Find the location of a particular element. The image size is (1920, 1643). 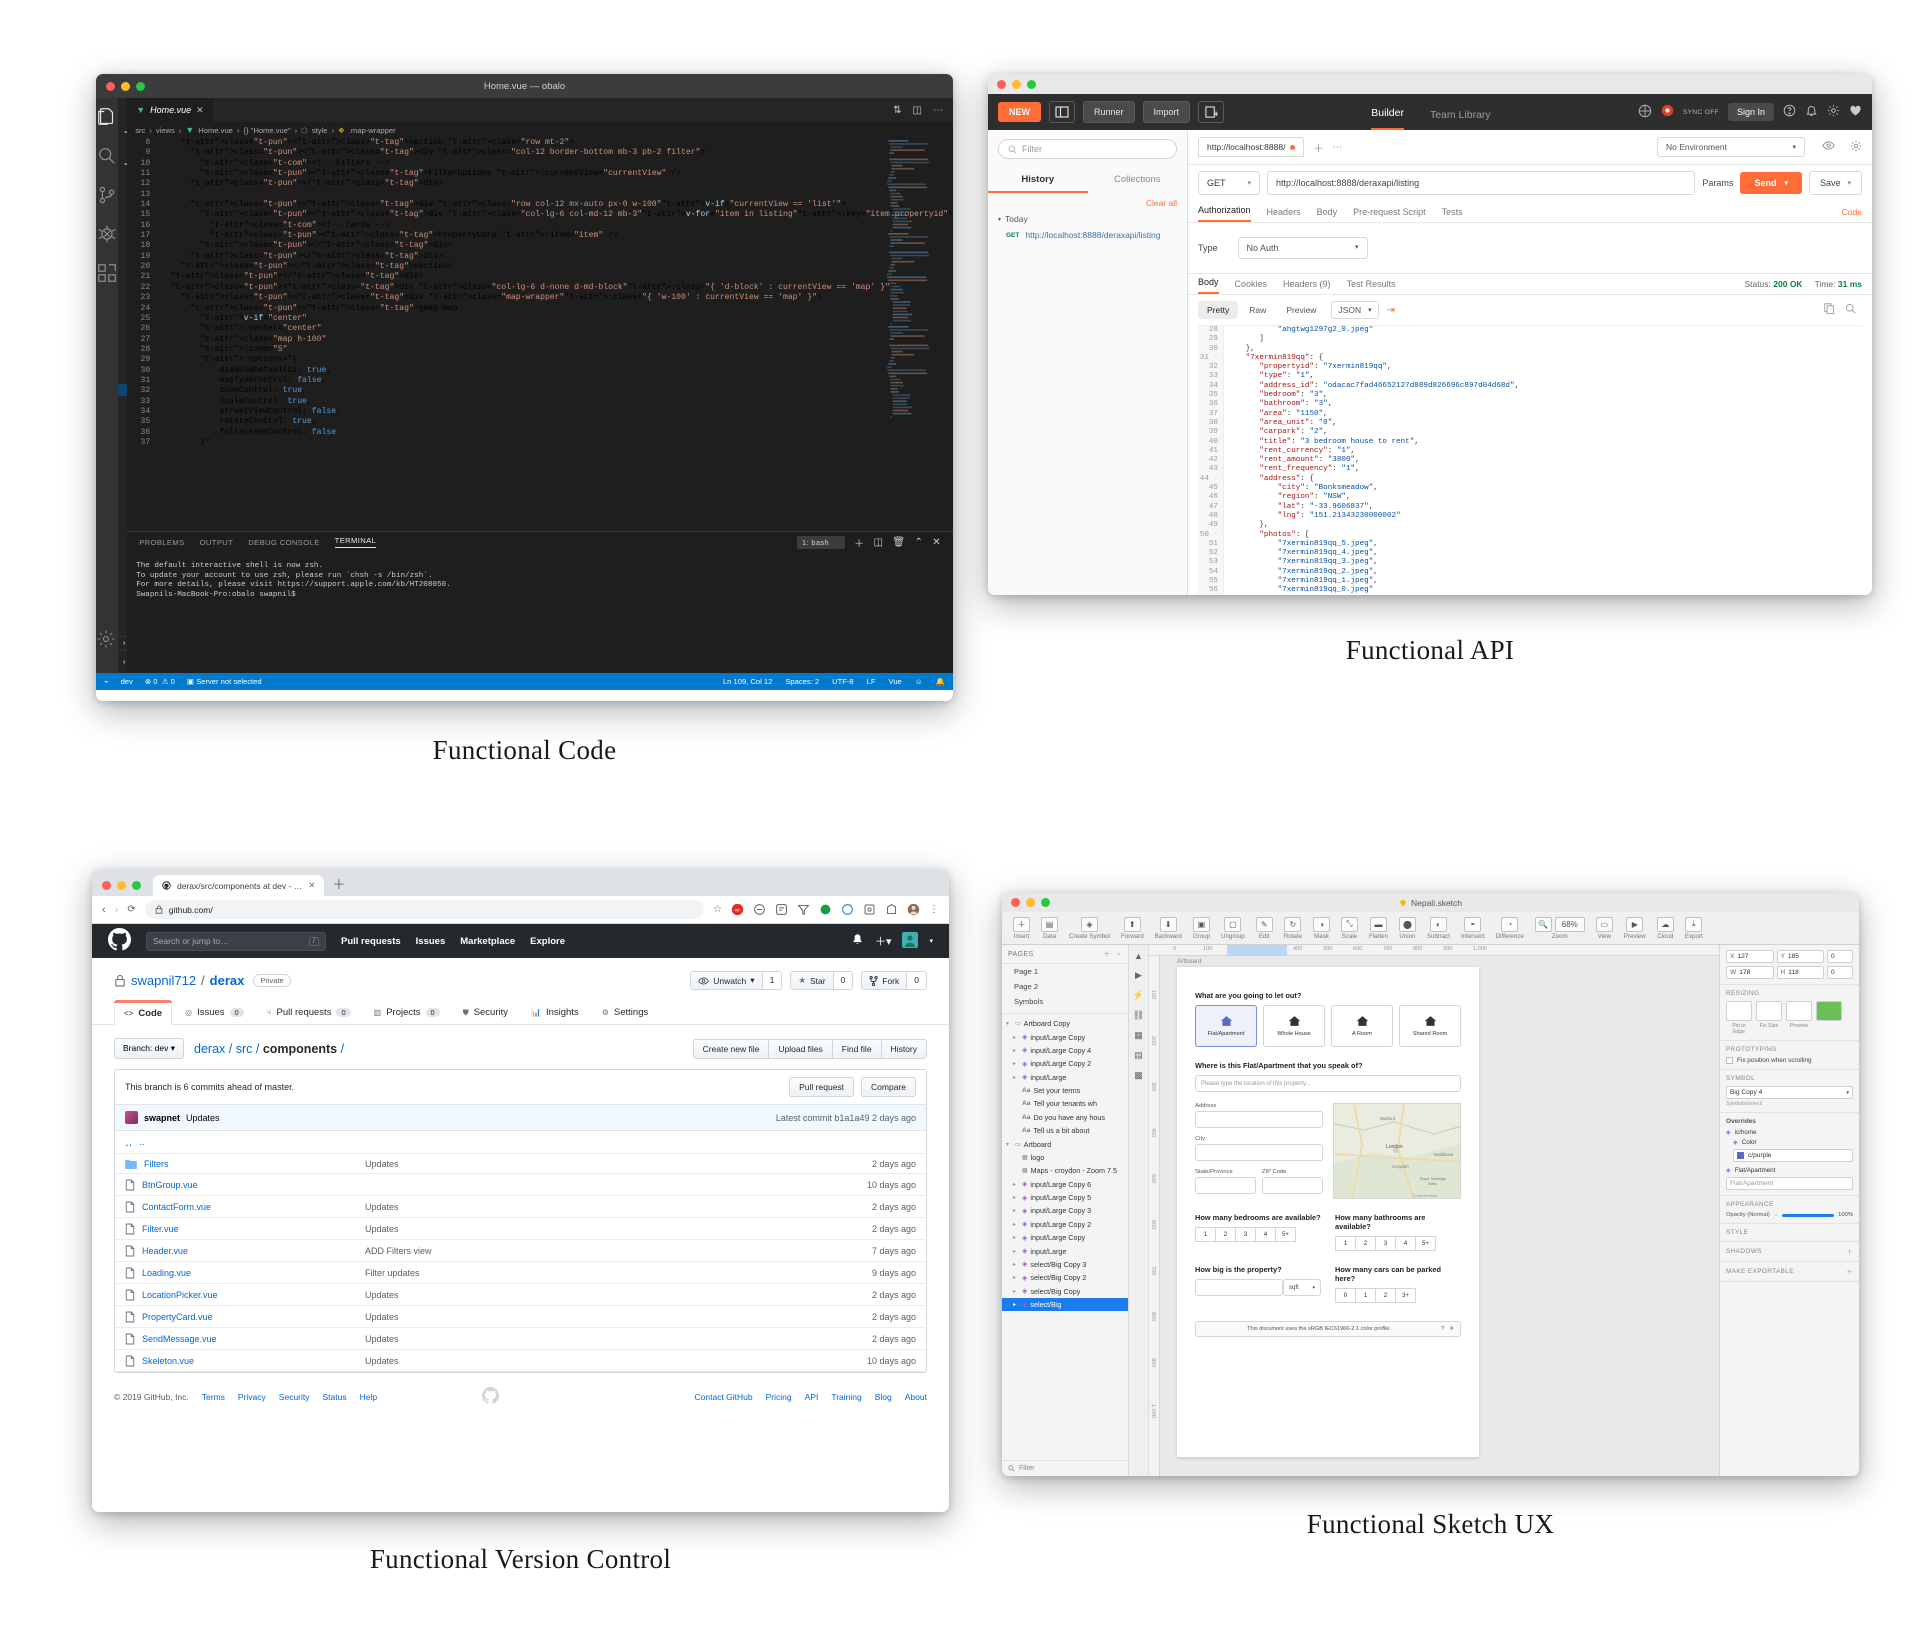

table-row: ‥.. is located at coordinates (520, 1142).